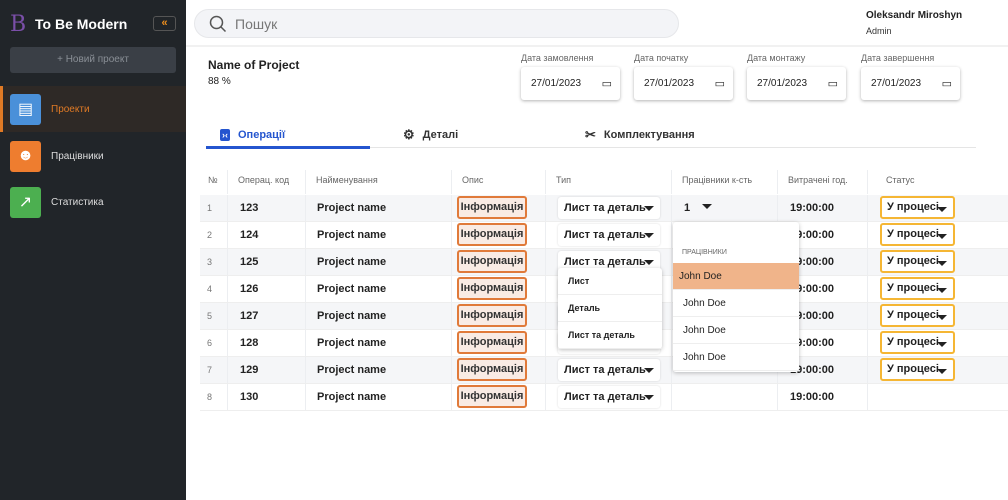 This screenshot has height=500, width=1008. Describe the element at coordinates (610, 281) in the screenshot. I see `type-option: Лист` at that location.